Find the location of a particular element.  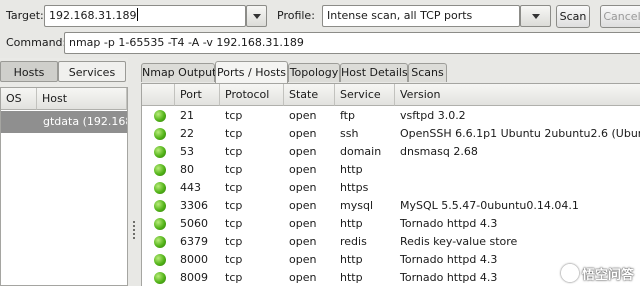

tab-topology: Topology is located at coordinates (314, 72).